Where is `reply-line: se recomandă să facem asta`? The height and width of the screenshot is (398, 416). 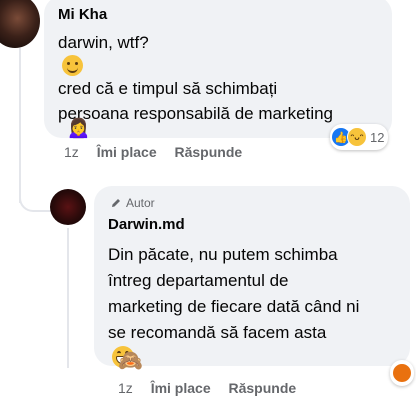
reply-line: se recomandă să facem asta is located at coordinates (217, 332).